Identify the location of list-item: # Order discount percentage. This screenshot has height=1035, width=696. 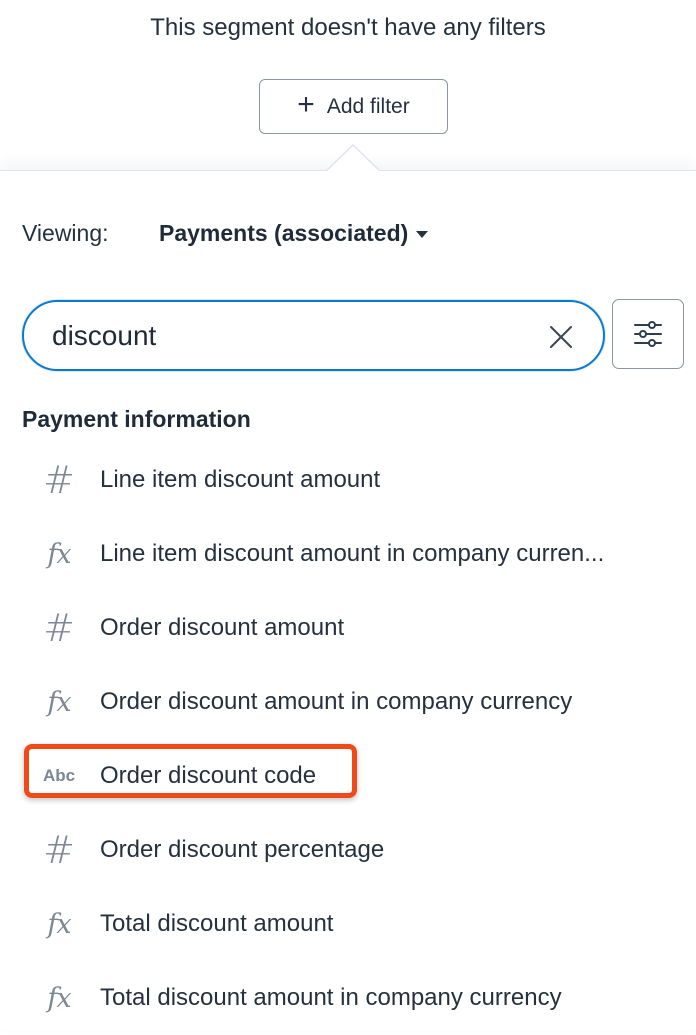
(348, 850).